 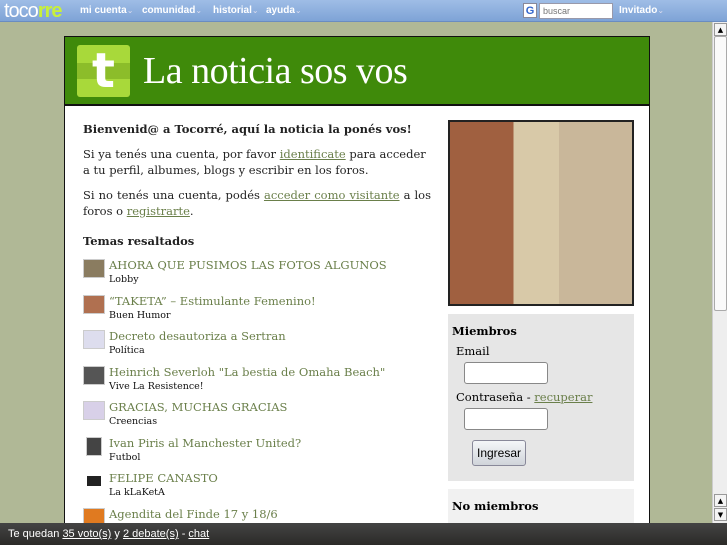 What do you see at coordinates (270, 478) in the screenshot?
I see `topic-link: FELIPE CANASTO` at bounding box center [270, 478].